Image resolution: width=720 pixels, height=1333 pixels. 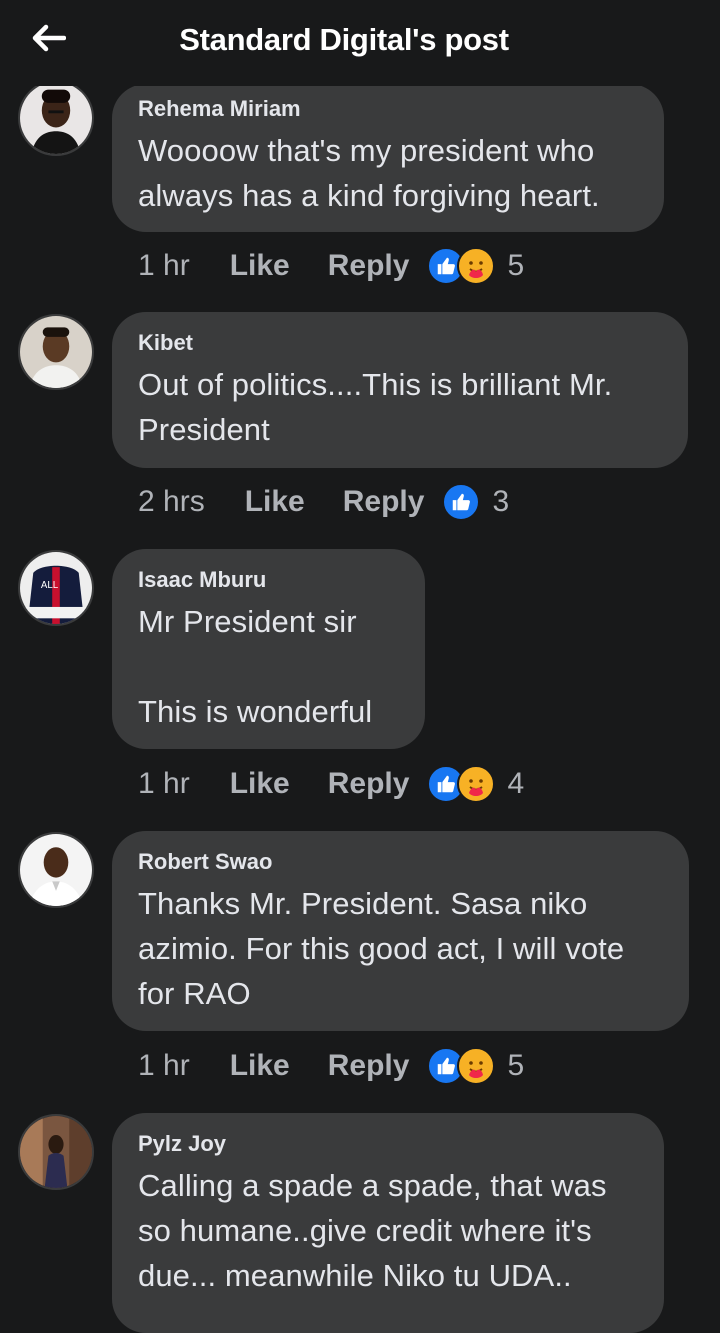 What do you see at coordinates (461, 502) in the screenshot?
I see `like-reaction-icon` at bounding box center [461, 502].